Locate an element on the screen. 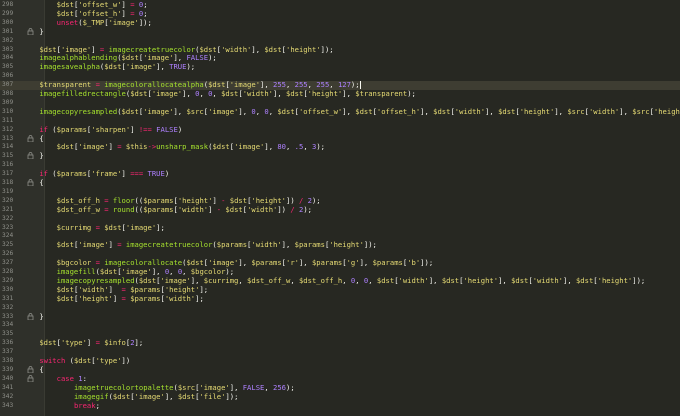 Image resolution: width=680 pixels, height=416 pixels. code-token: (( is located at coordinates (139, 209).